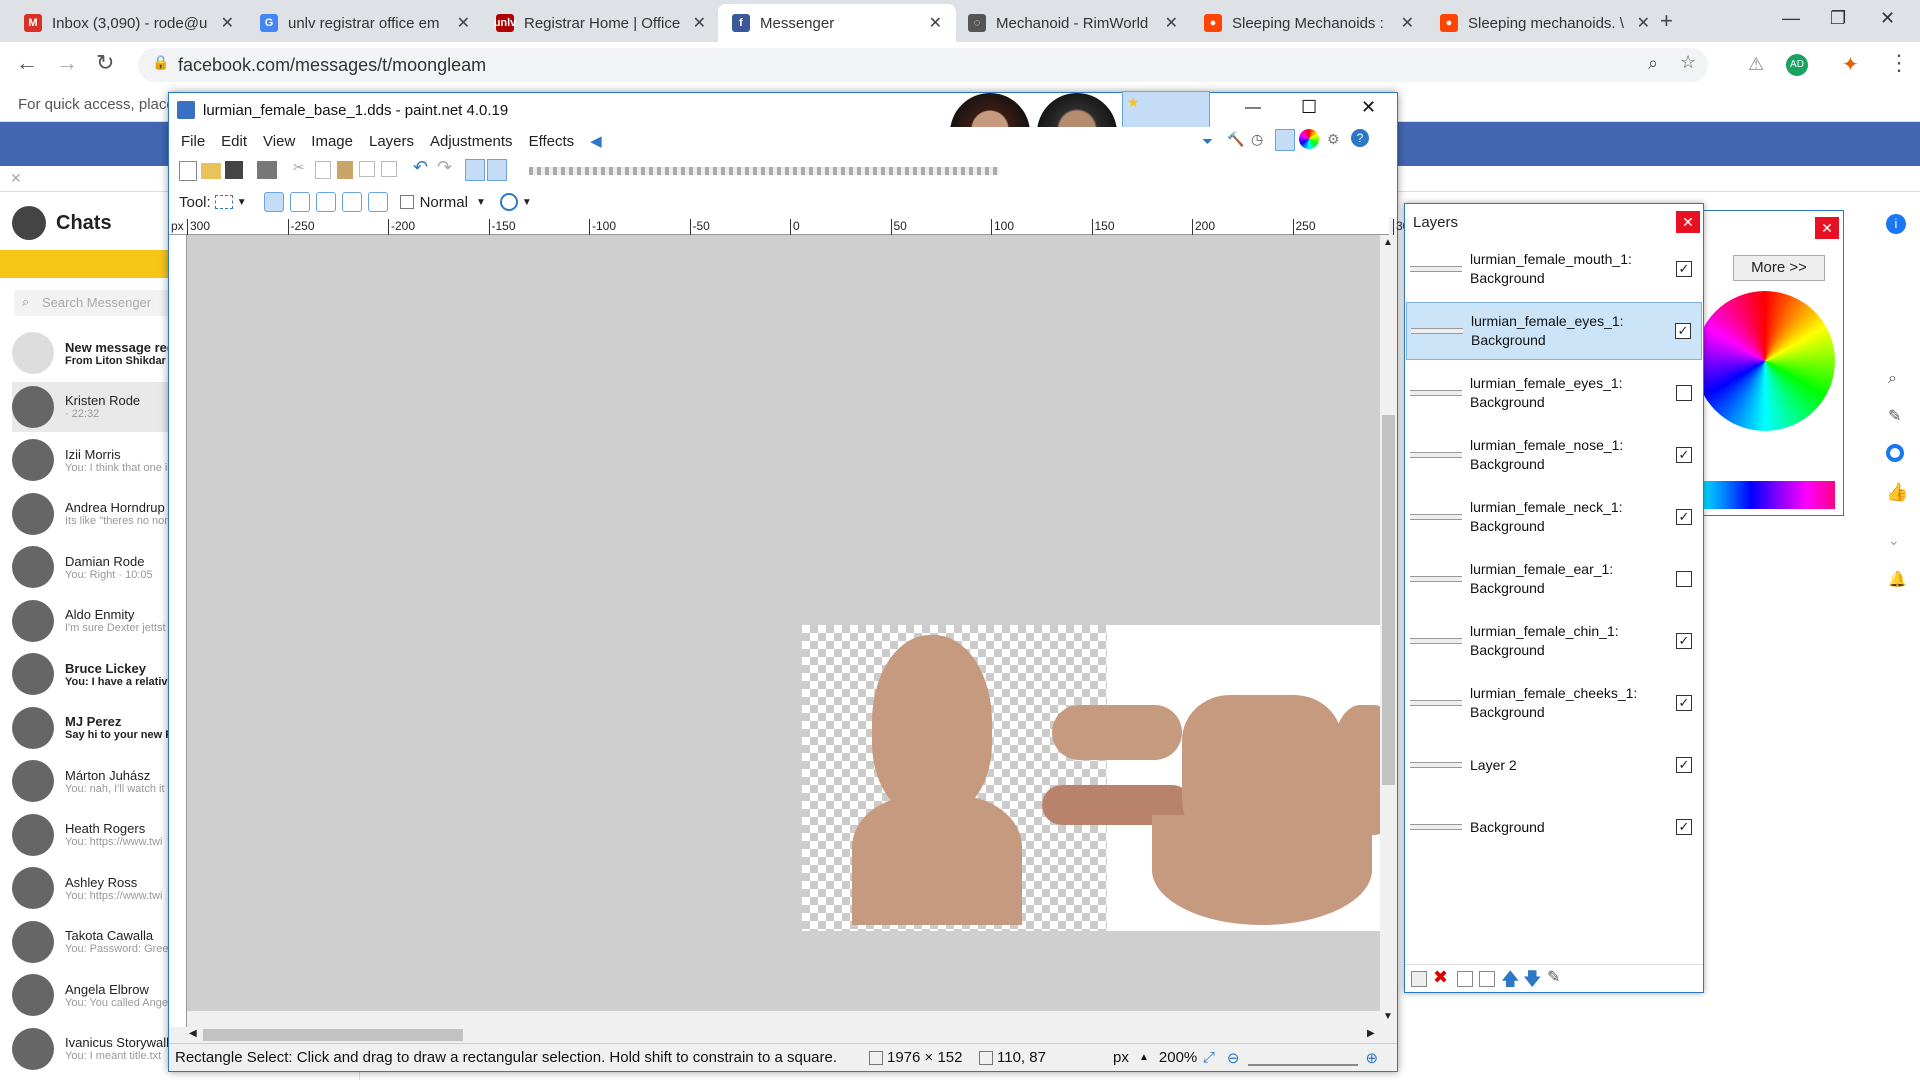 This screenshot has width=1920, height=1080. I want to click on delete-layer-icon: ✖, so click(1440, 977).